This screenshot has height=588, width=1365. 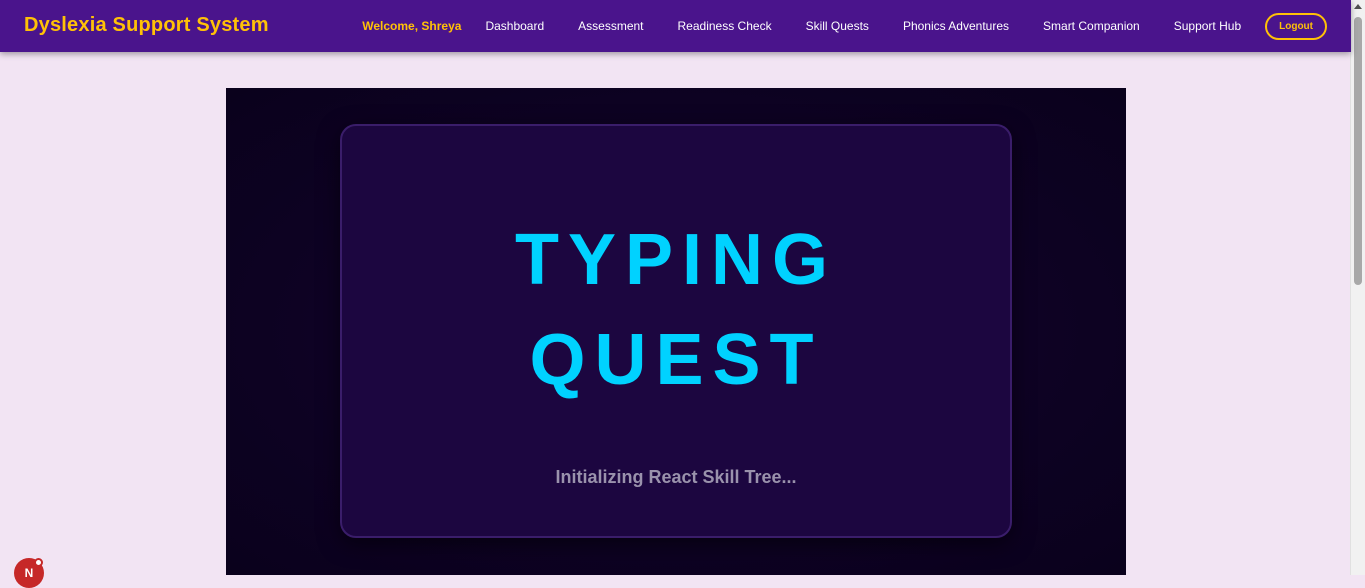 I want to click on nav-assessment: Assessment, so click(x=610, y=26).